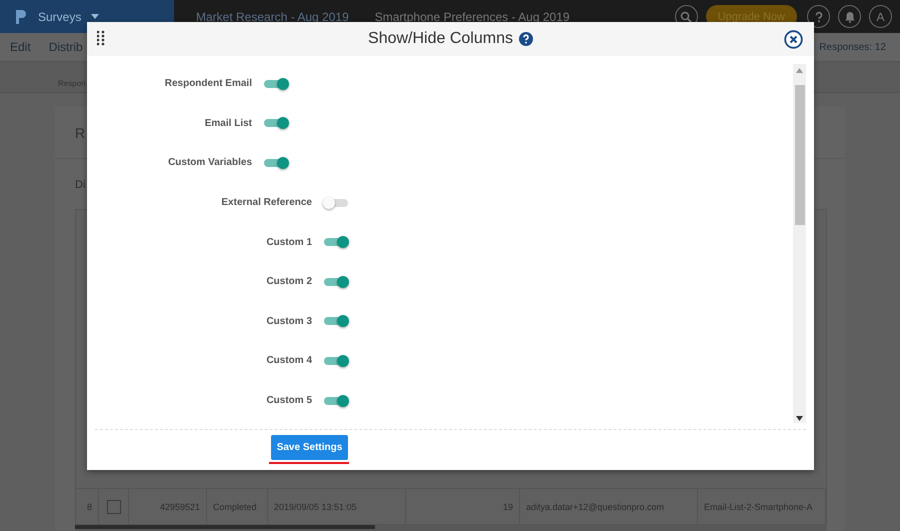  Describe the element at coordinates (60, 17) in the screenshot. I see `product-menu: Surveys` at that location.